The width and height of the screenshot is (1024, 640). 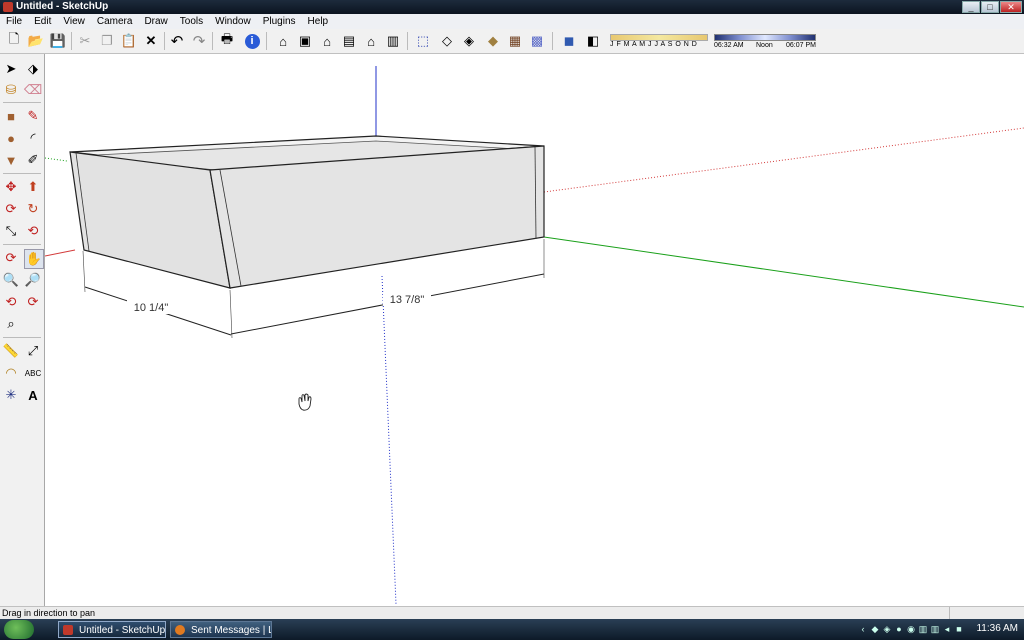 What do you see at coordinates (493, 41) in the screenshot?
I see `shaded-icon: ◆` at bounding box center [493, 41].